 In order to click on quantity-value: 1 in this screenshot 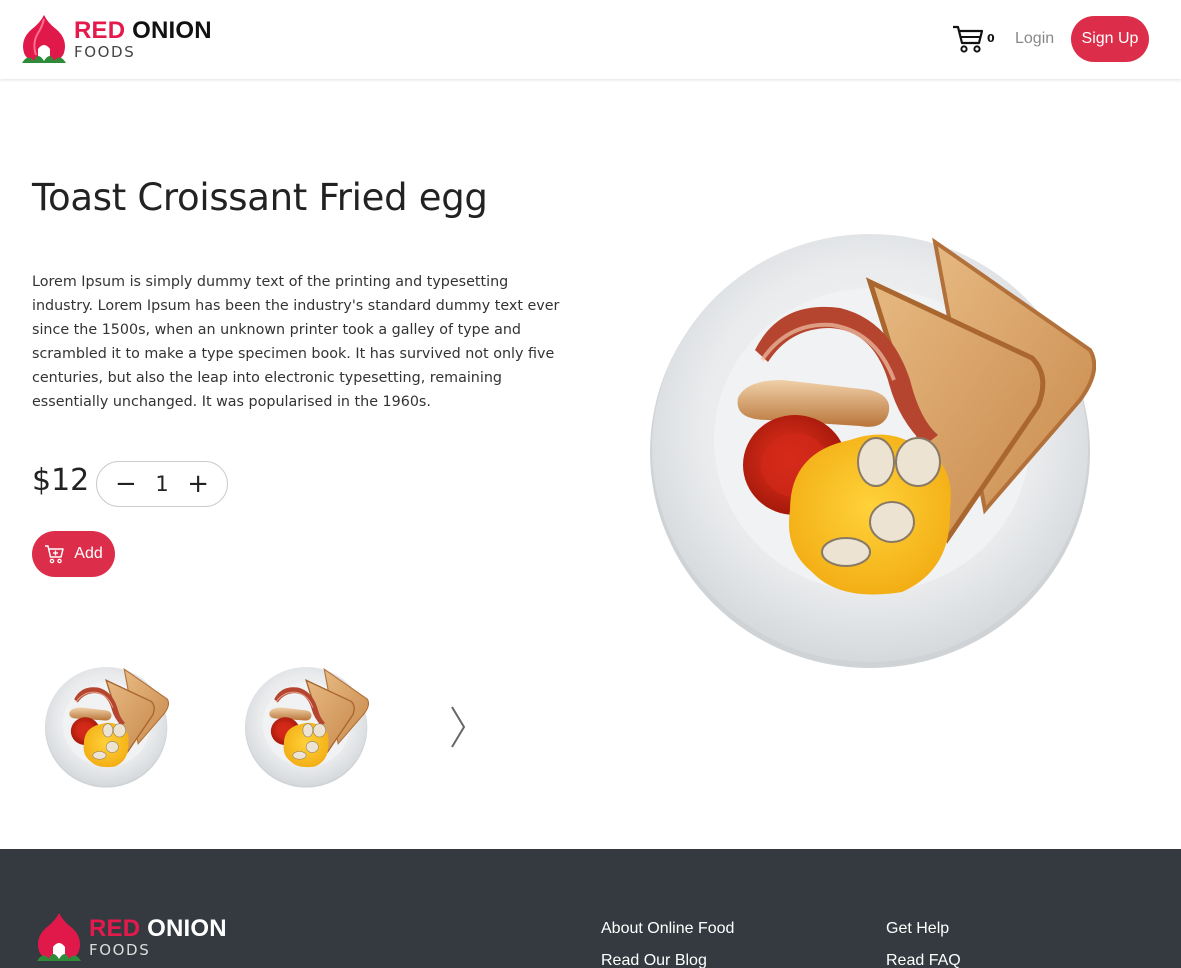, I will do `click(162, 484)`.